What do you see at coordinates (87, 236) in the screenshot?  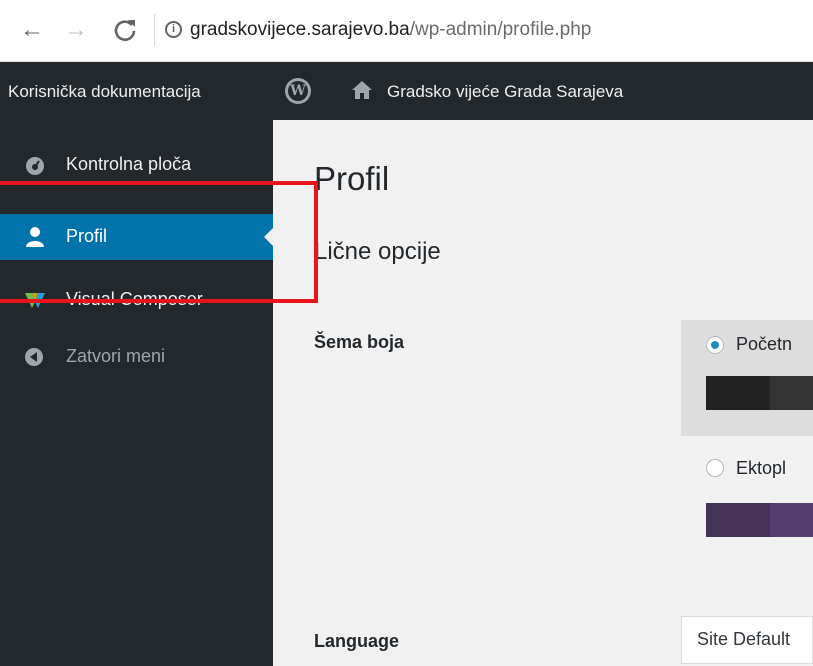 I see `sidebar-item-label: Profil` at bounding box center [87, 236].